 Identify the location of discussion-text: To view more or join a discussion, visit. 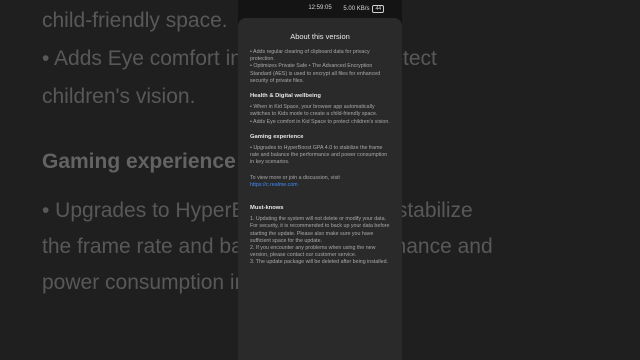
(295, 177).